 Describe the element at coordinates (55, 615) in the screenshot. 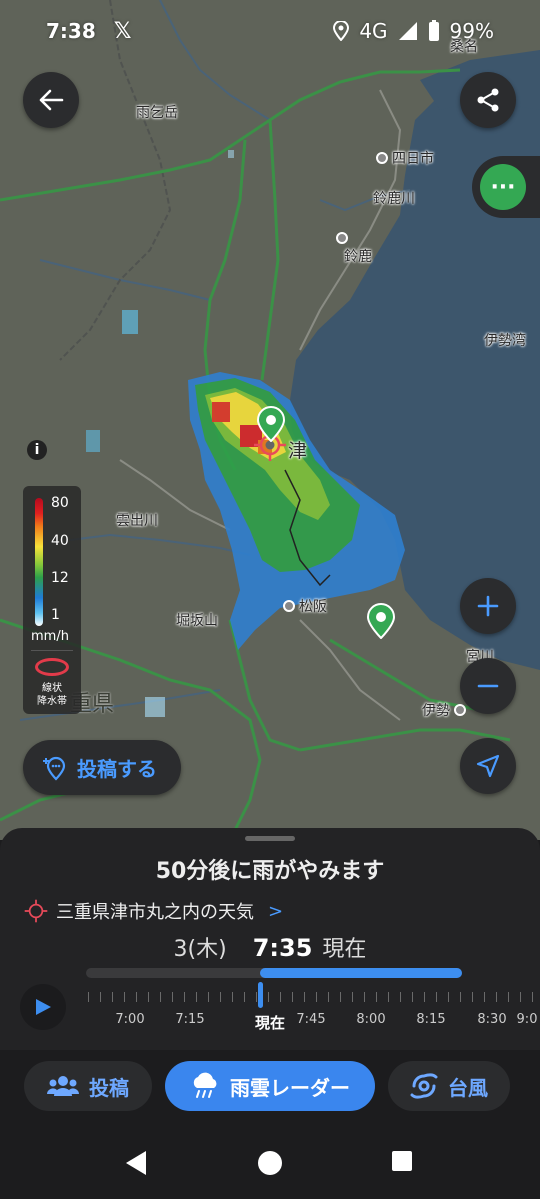

I see `legend-value-1: 1` at that location.